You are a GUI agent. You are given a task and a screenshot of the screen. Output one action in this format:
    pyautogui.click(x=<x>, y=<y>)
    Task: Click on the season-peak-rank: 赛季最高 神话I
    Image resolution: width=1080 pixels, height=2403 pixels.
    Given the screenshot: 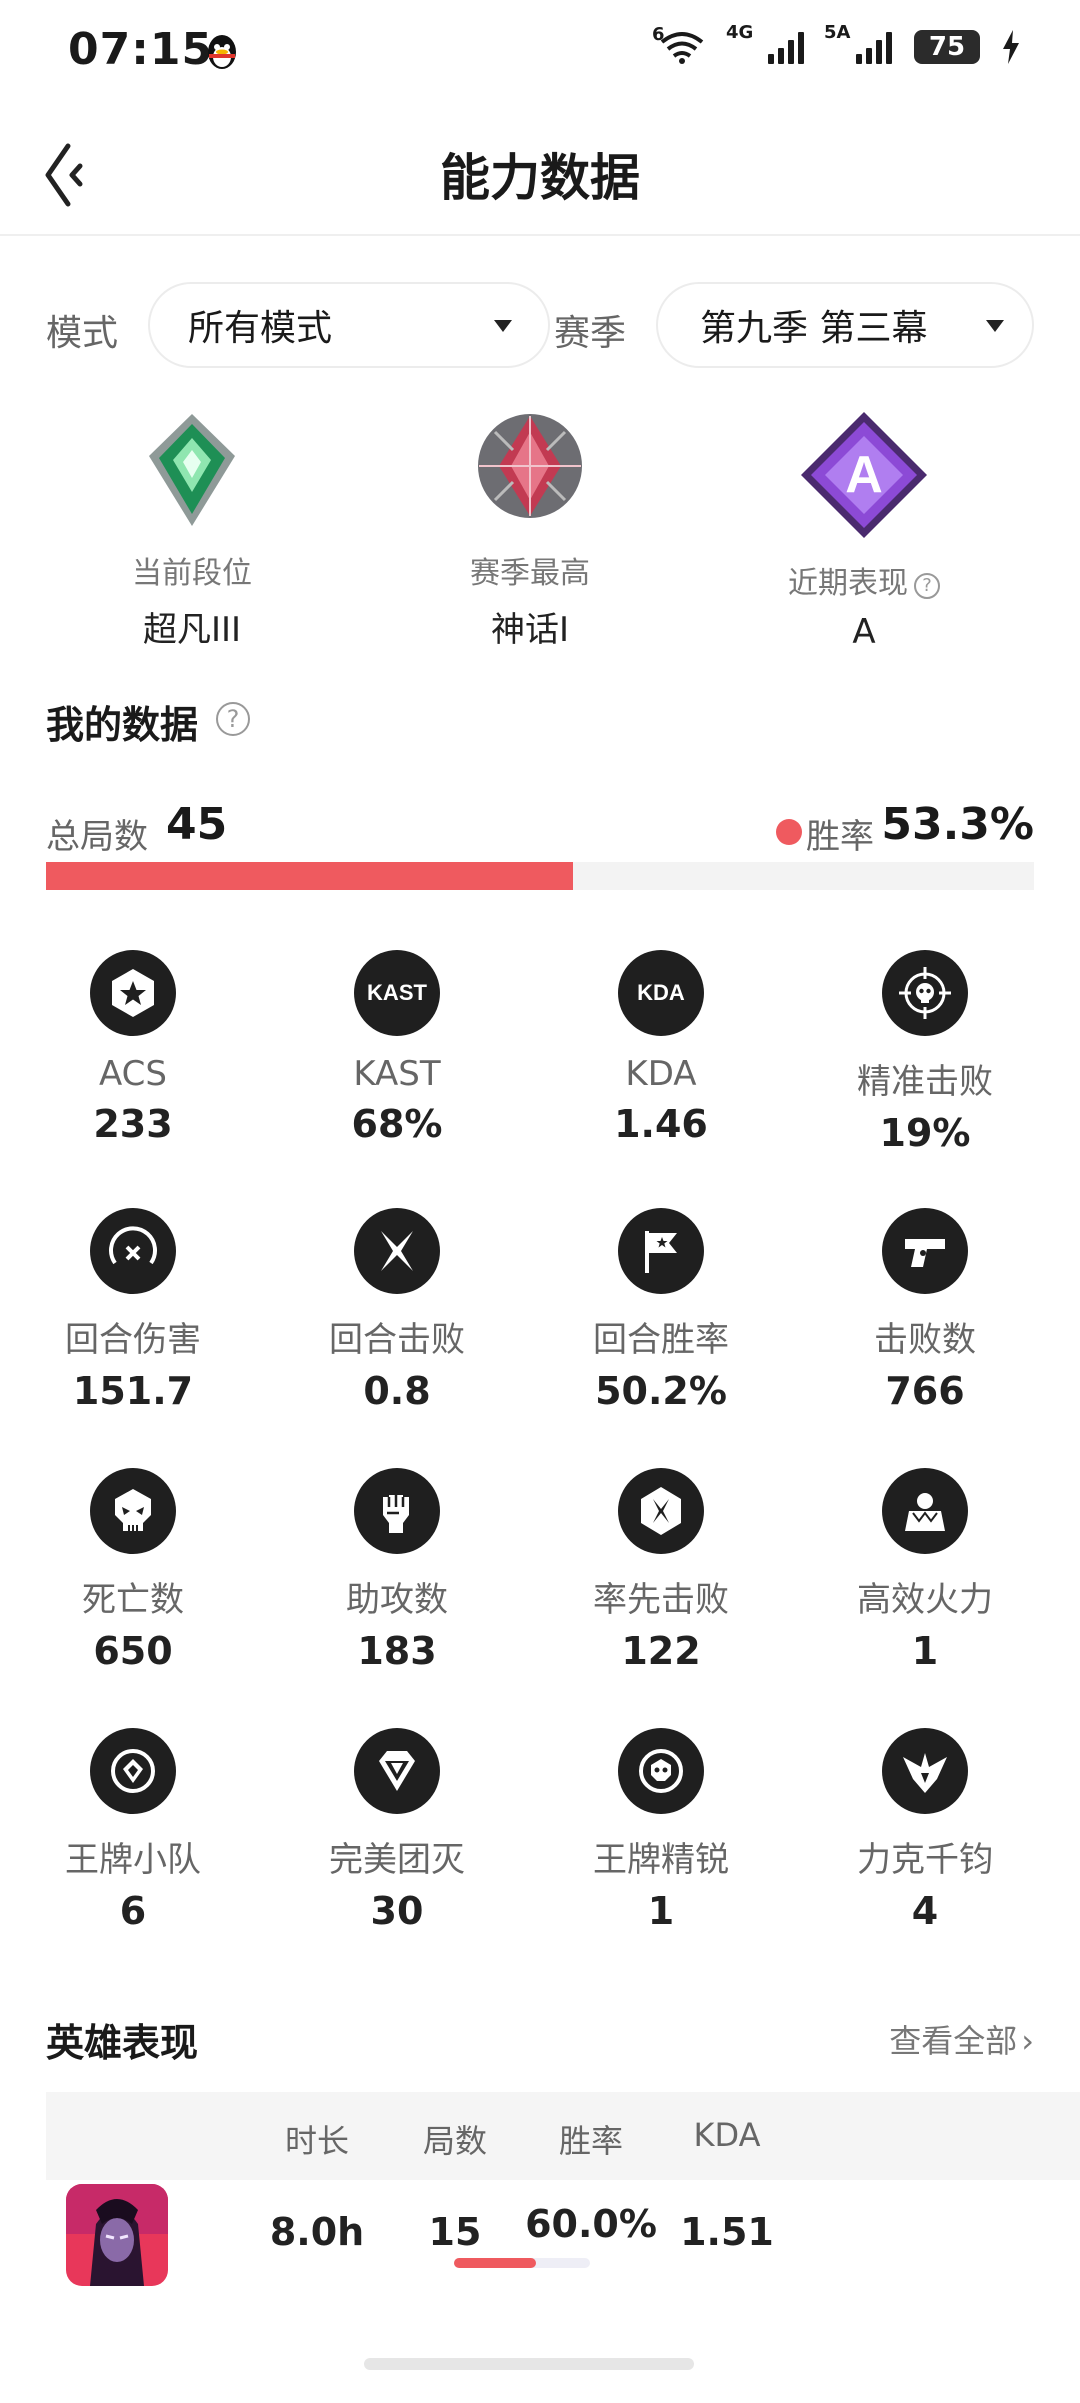 What is the action you would take?
    pyautogui.click(x=530, y=530)
    